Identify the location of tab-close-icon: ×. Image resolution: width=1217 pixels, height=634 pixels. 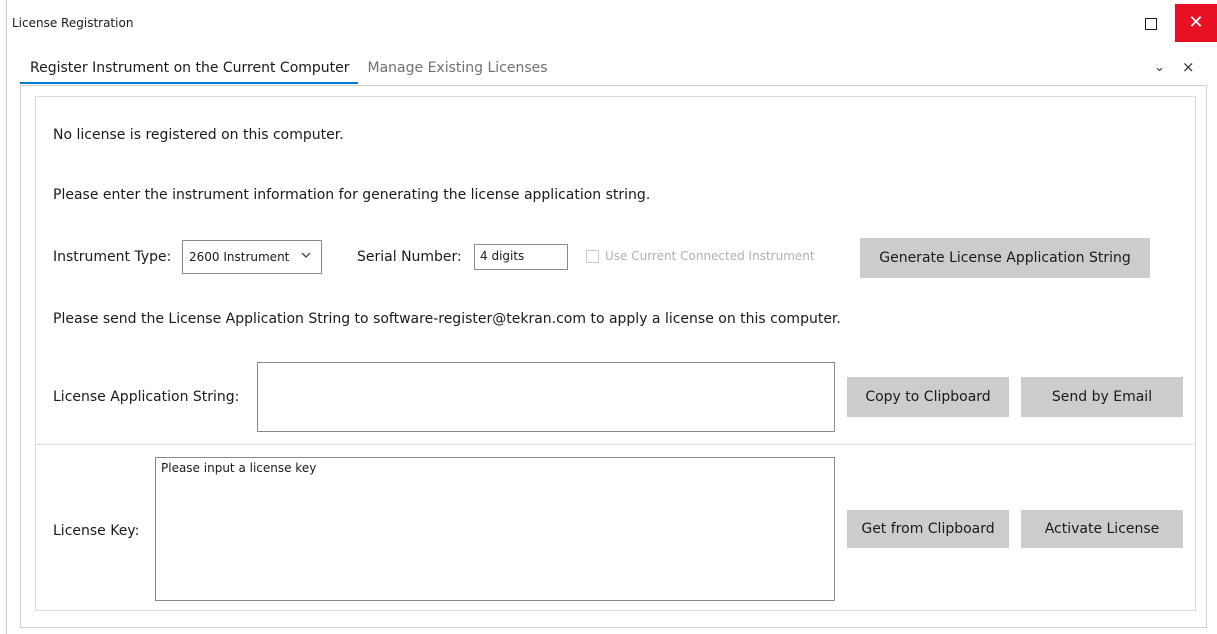
(1188, 67).